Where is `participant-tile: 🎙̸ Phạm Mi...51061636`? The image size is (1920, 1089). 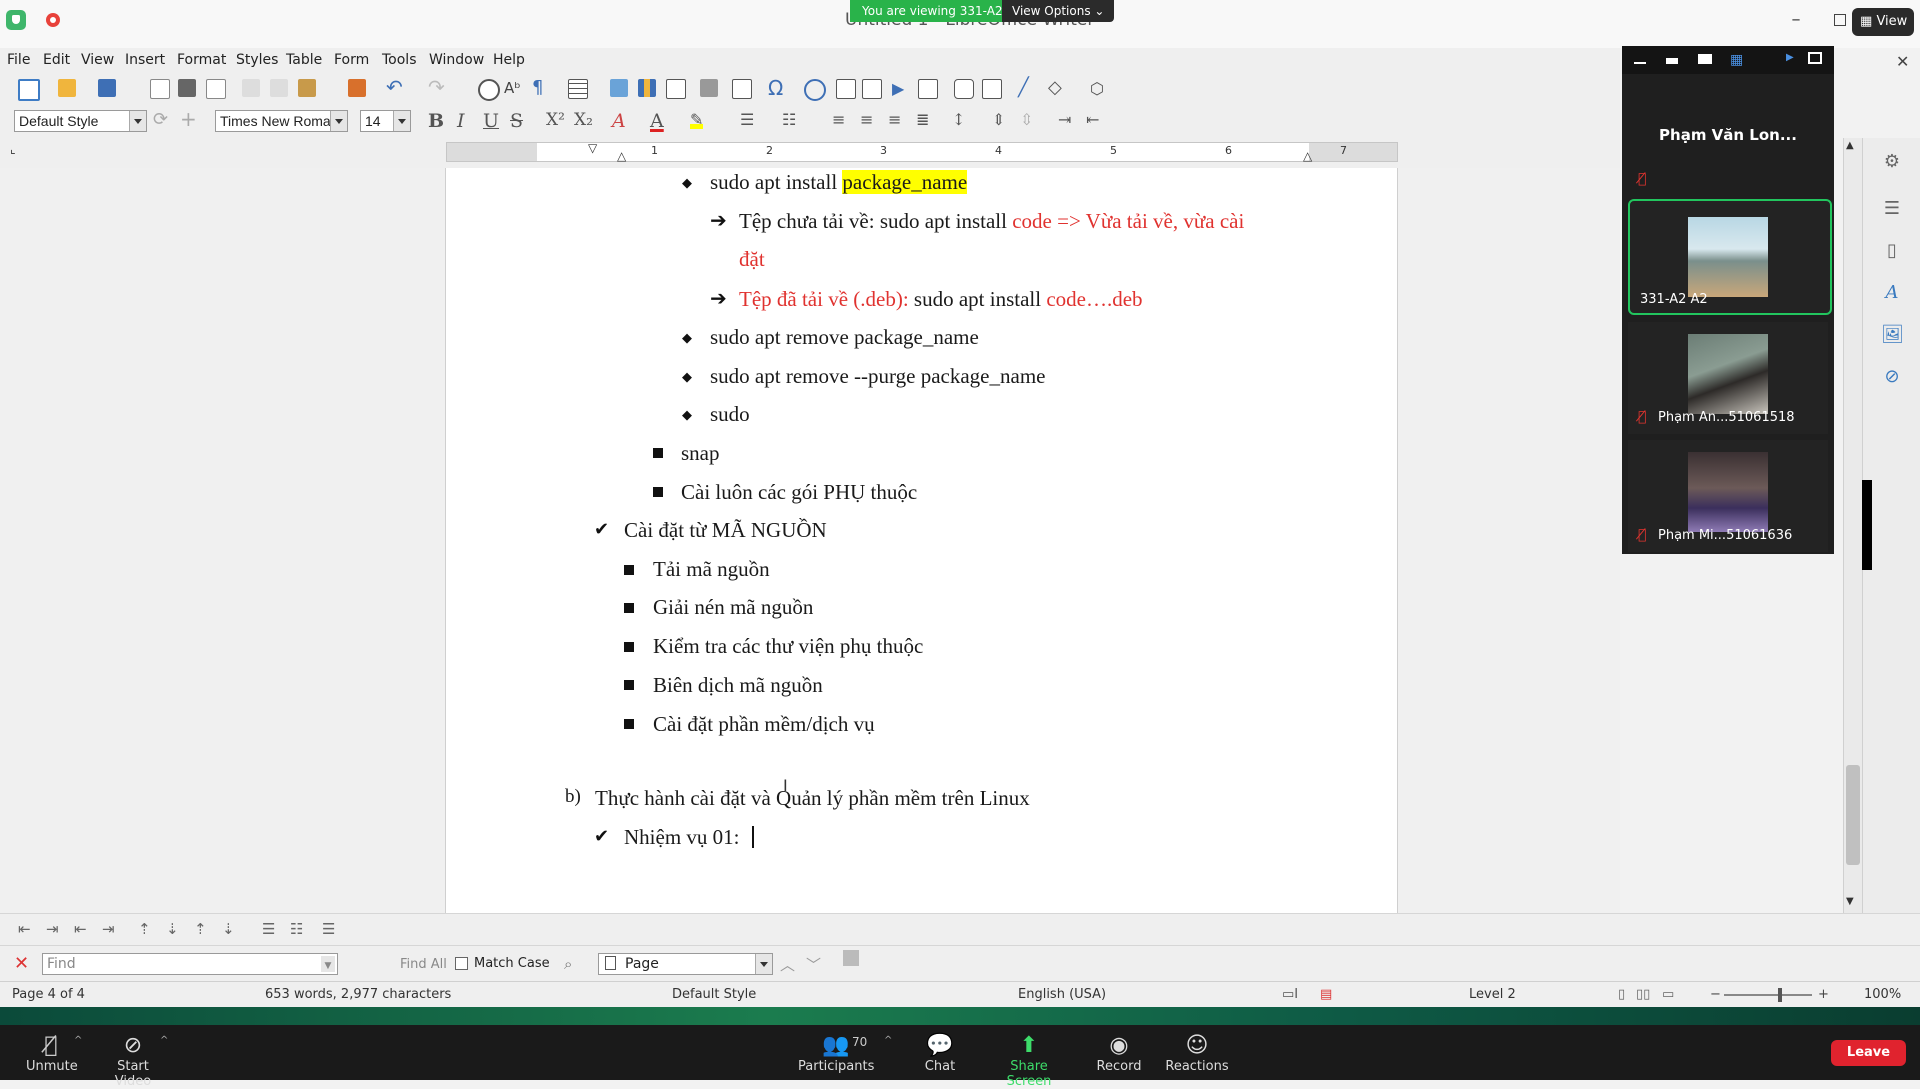 participant-tile: 🎙̸ Phạm Mi...51061636 is located at coordinates (1728, 496).